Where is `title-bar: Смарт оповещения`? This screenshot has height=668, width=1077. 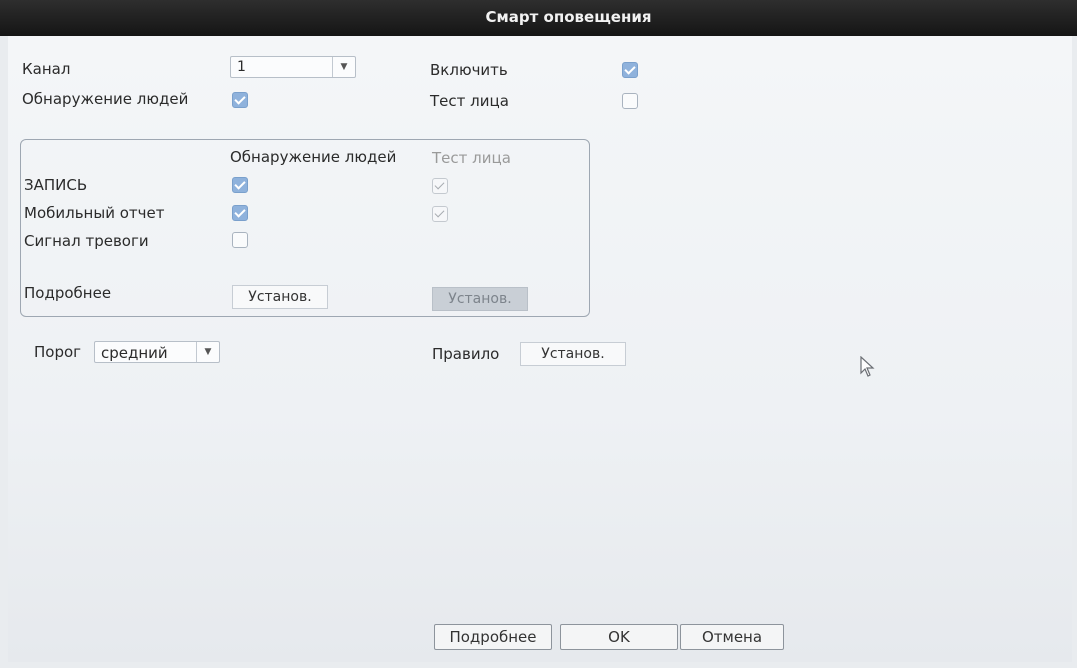 title-bar: Смарт оповещения is located at coordinates (538, 18).